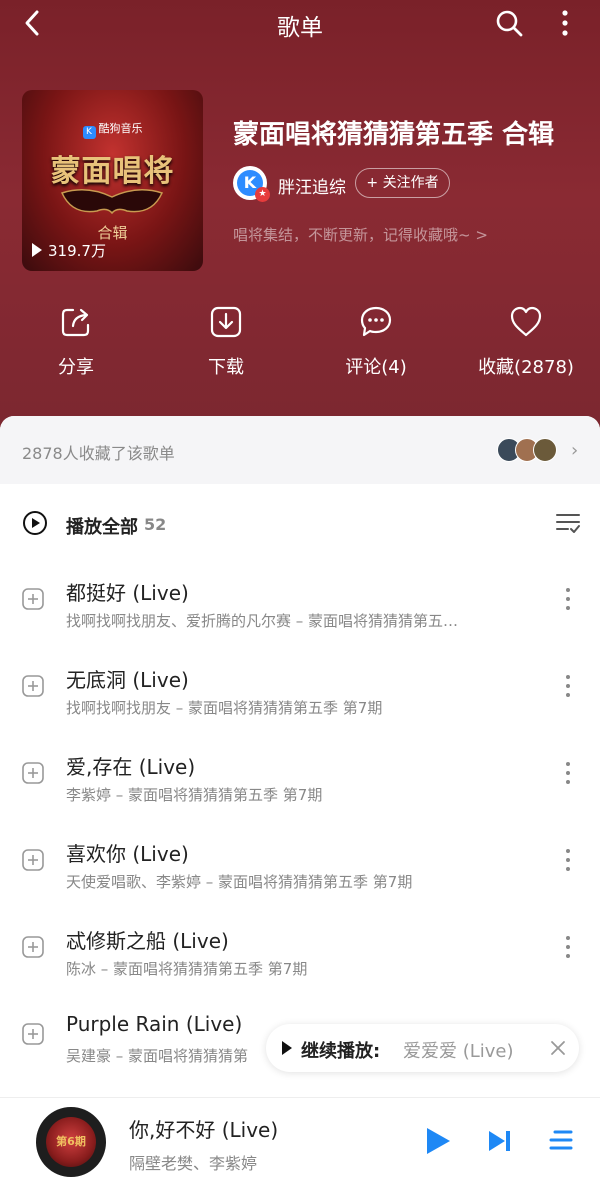  What do you see at coordinates (262, 194) in the screenshot?
I see `star-badge-icon: ★` at bounding box center [262, 194].